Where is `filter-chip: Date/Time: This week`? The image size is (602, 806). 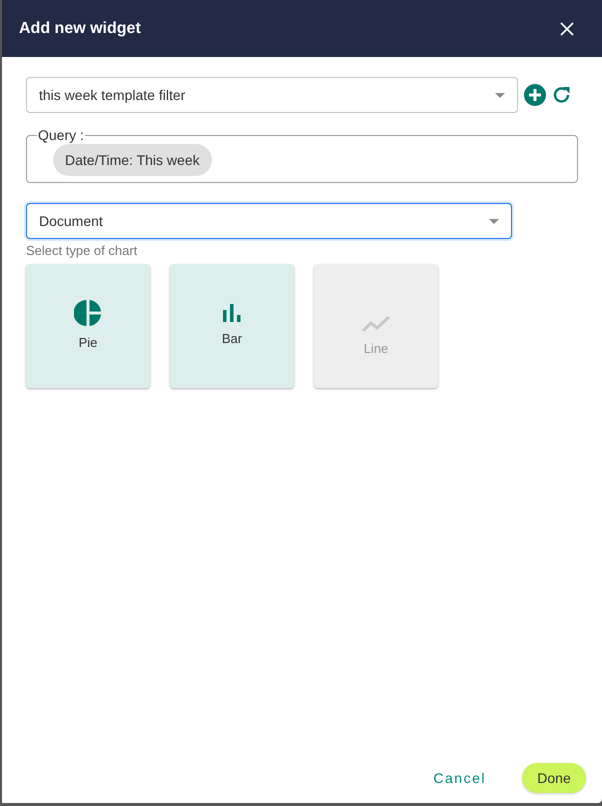
filter-chip: Date/Time: This week is located at coordinates (132, 160).